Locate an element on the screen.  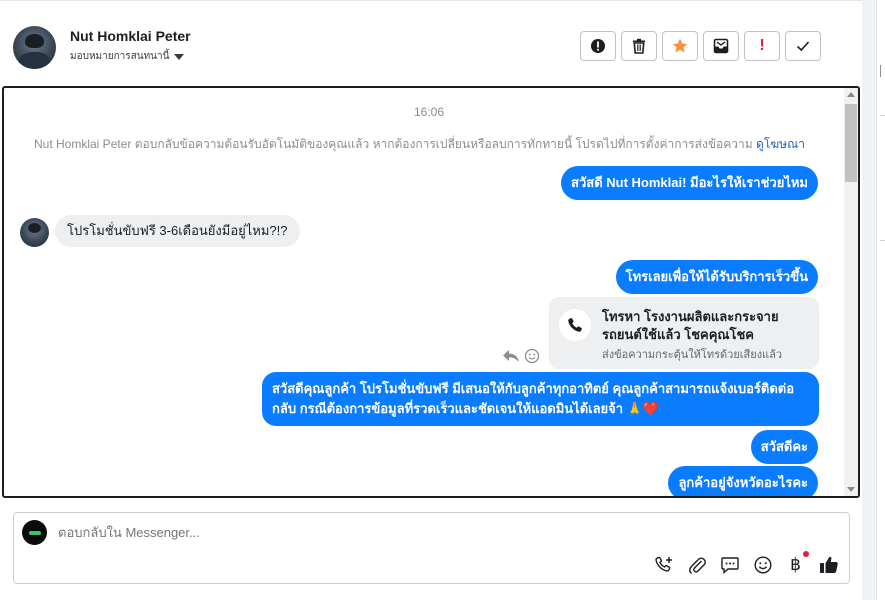
conversation-header: Nut Homklai Peter มอบหมายการสนทนานี้ ! is located at coordinates (431, 43).